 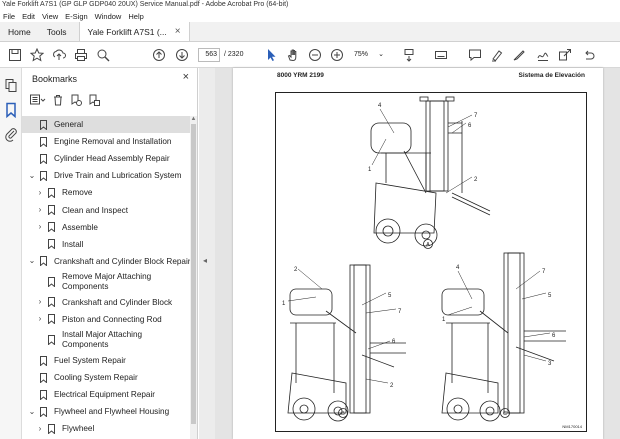 What do you see at coordinates (106, 377) in the screenshot?
I see `bookmark-item: Cooling System Repair` at bounding box center [106, 377].